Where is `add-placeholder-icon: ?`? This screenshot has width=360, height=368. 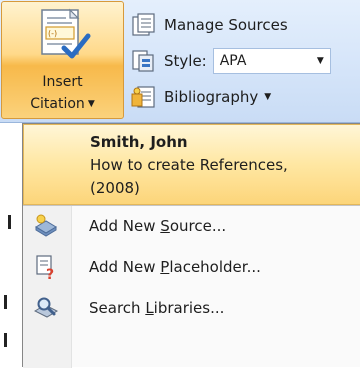
add-placeholder-icon: ? is located at coordinates (45, 267).